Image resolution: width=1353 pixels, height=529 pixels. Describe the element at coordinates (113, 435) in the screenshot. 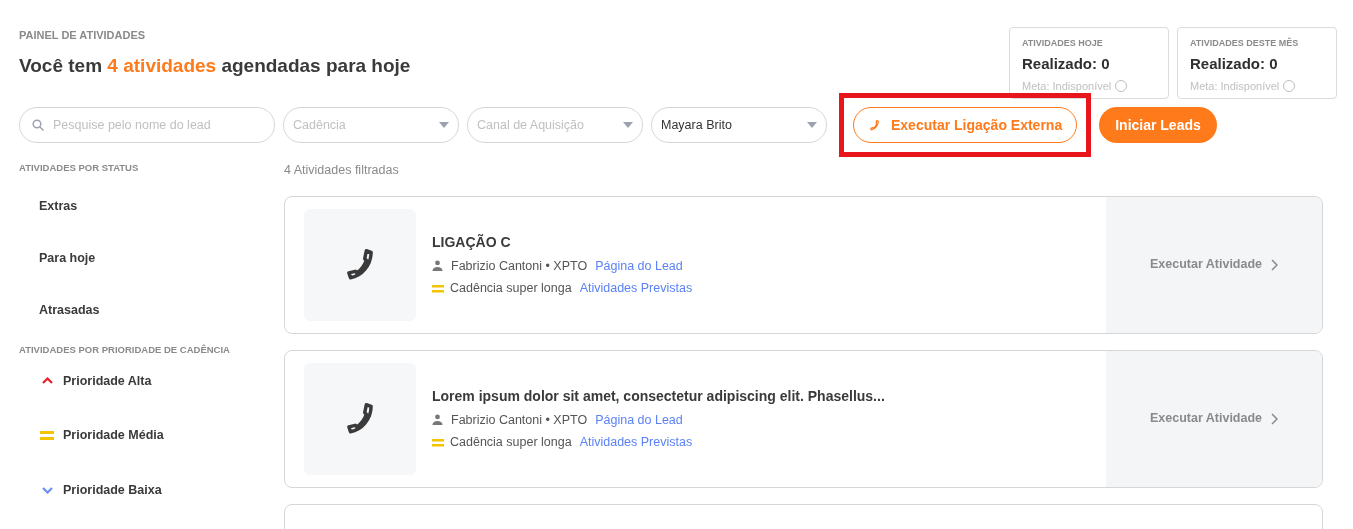

I see `priority-item: Prioridade Média` at that location.